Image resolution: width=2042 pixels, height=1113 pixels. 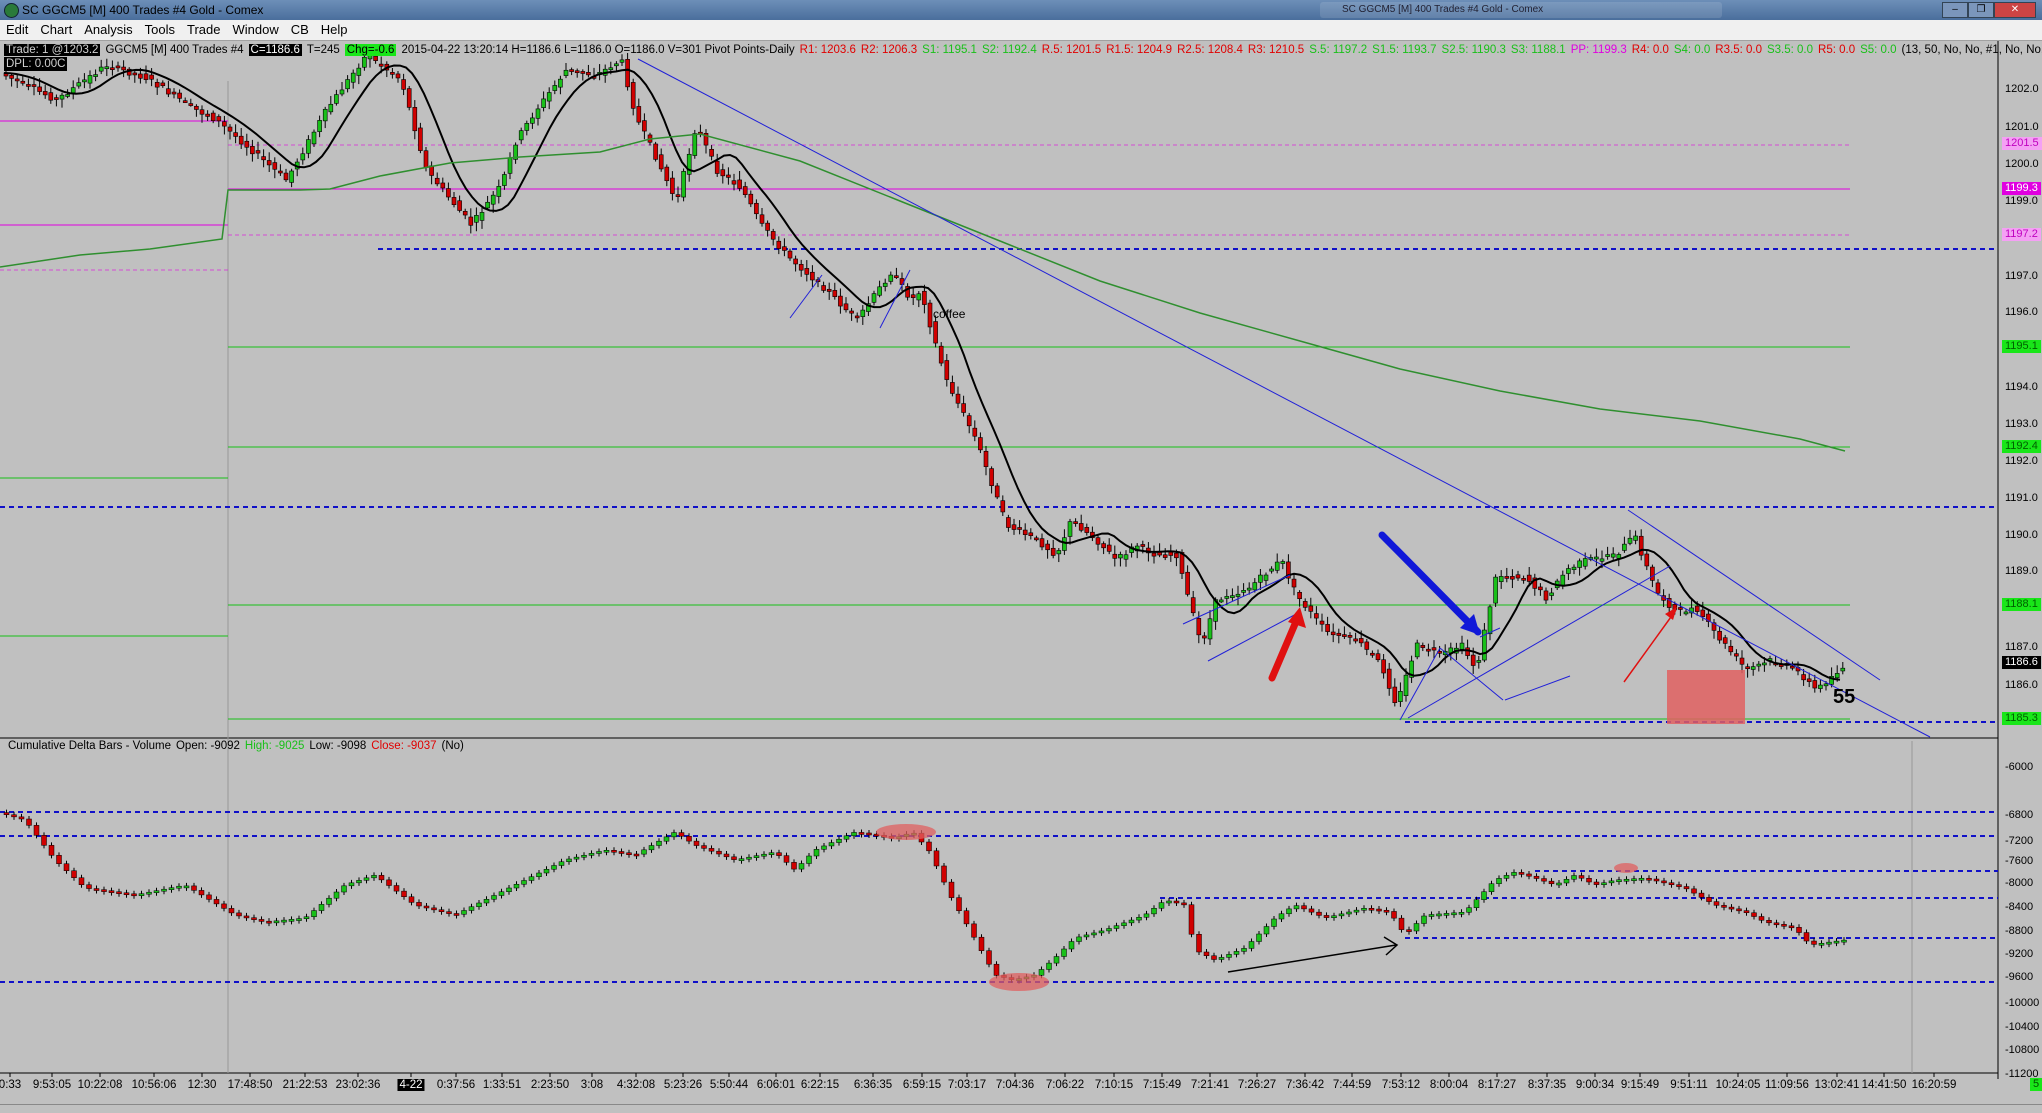 What do you see at coordinates (300, 29) in the screenshot?
I see `menu-cb: CB` at bounding box center [300, 29].